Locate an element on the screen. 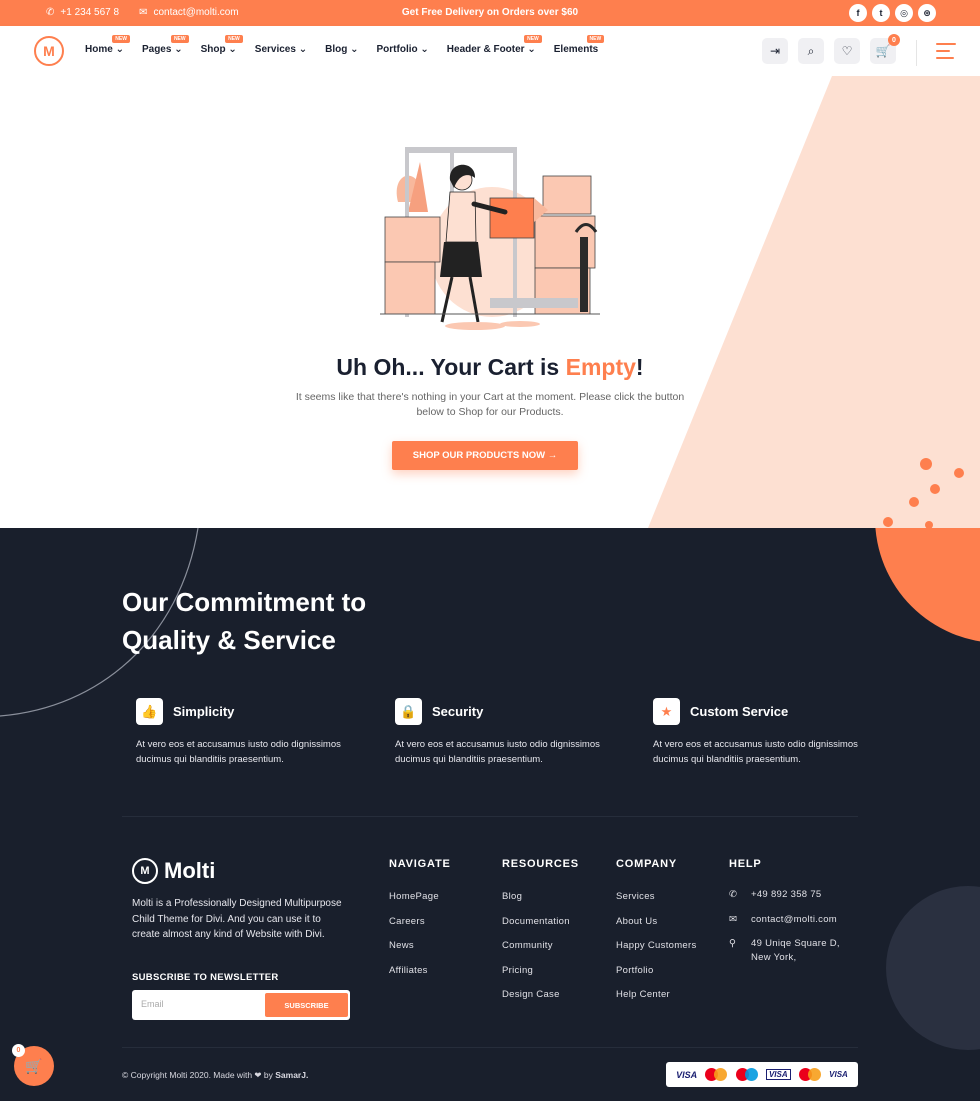 The height and width of the screenshot is (1101, 980). menu-item-portfolio: Portfolio ⌄ is located at coordinates (403, 49).